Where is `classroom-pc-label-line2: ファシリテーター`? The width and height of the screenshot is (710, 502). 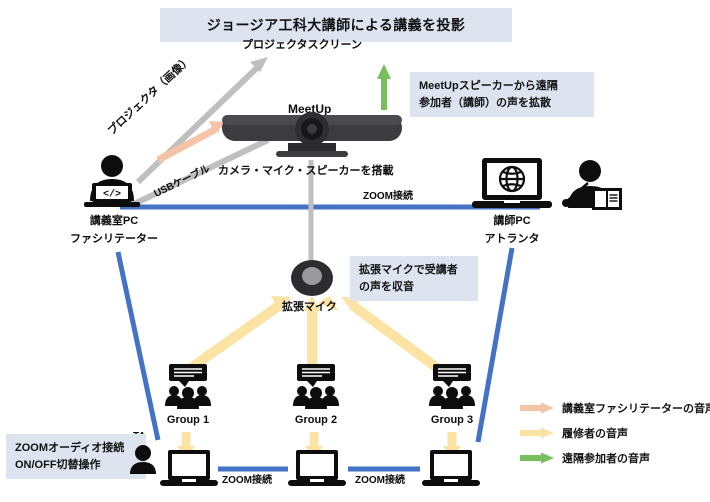
classroom-pc-label-line2: ファシリテーター is located at coordinates (114, 239).